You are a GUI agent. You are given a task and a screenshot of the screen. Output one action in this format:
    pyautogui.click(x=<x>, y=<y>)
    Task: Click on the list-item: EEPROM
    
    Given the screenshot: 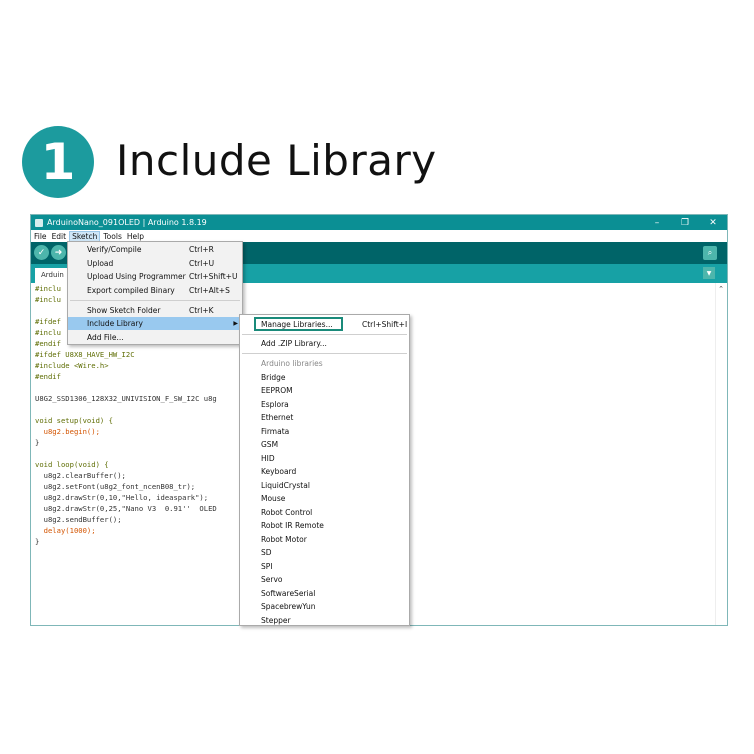 What is the action you would take?
    pyautogui.click(x=324, y=390)
    